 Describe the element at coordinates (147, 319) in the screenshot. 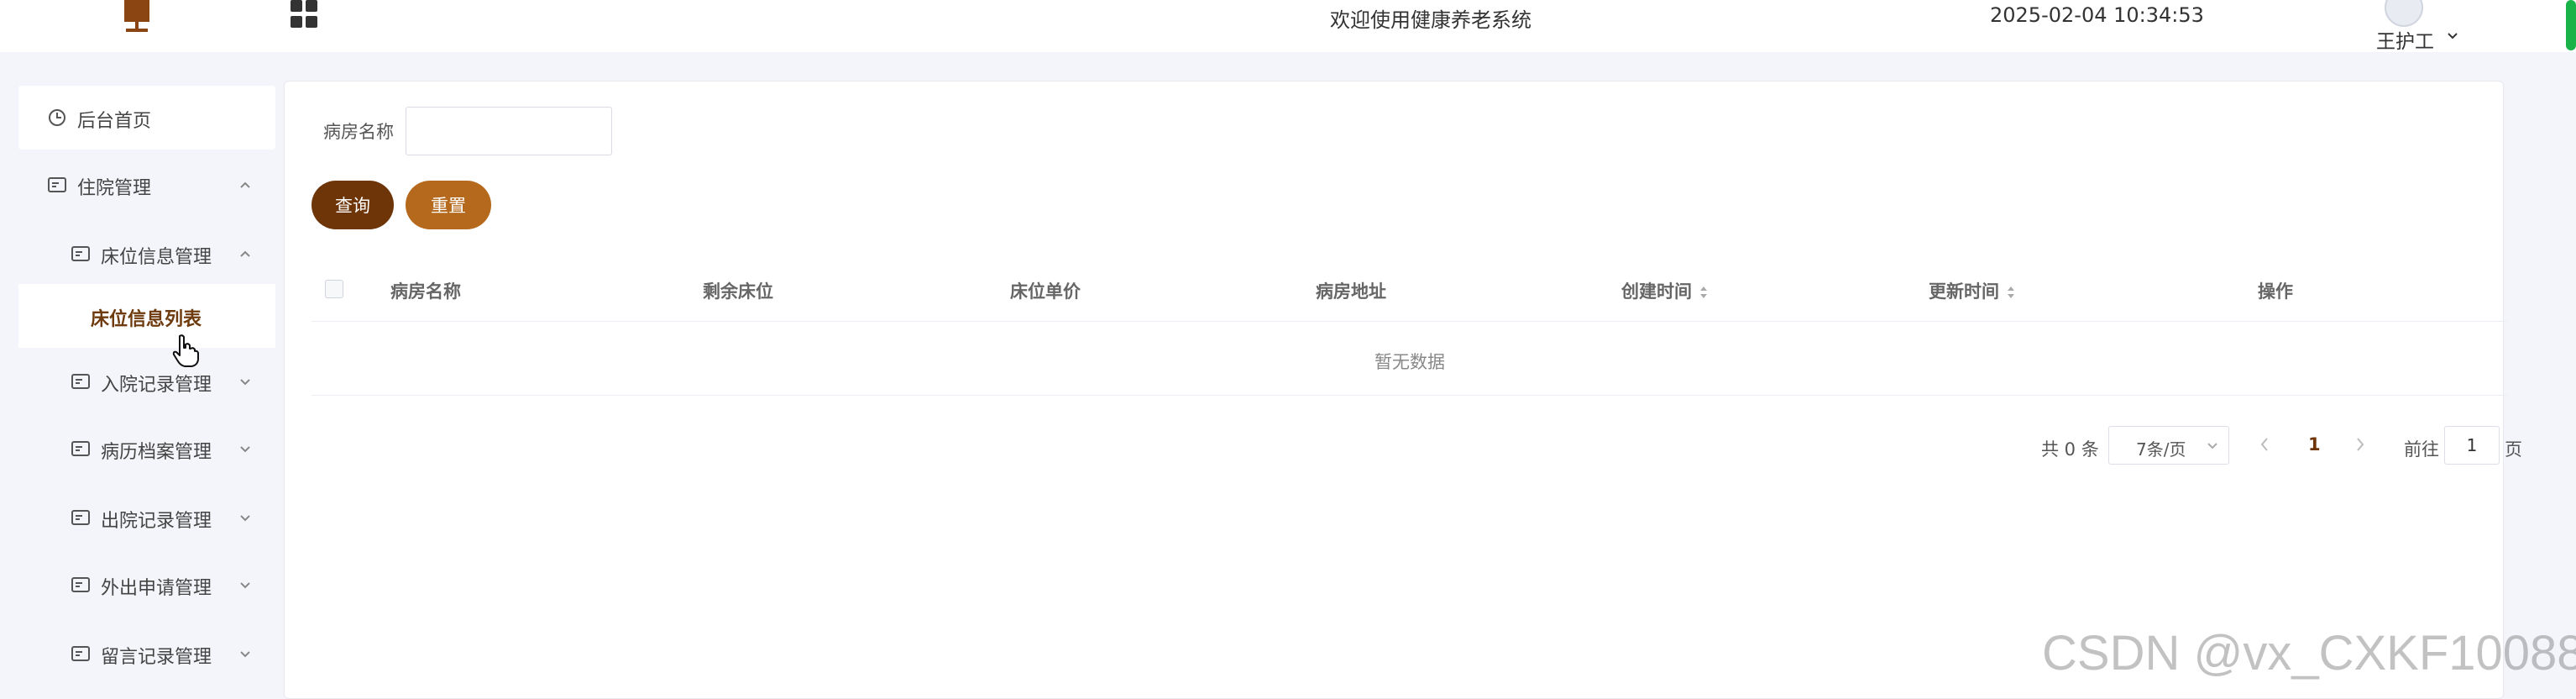

I see `sidebar-item-label: 床位信息列表` at that location.